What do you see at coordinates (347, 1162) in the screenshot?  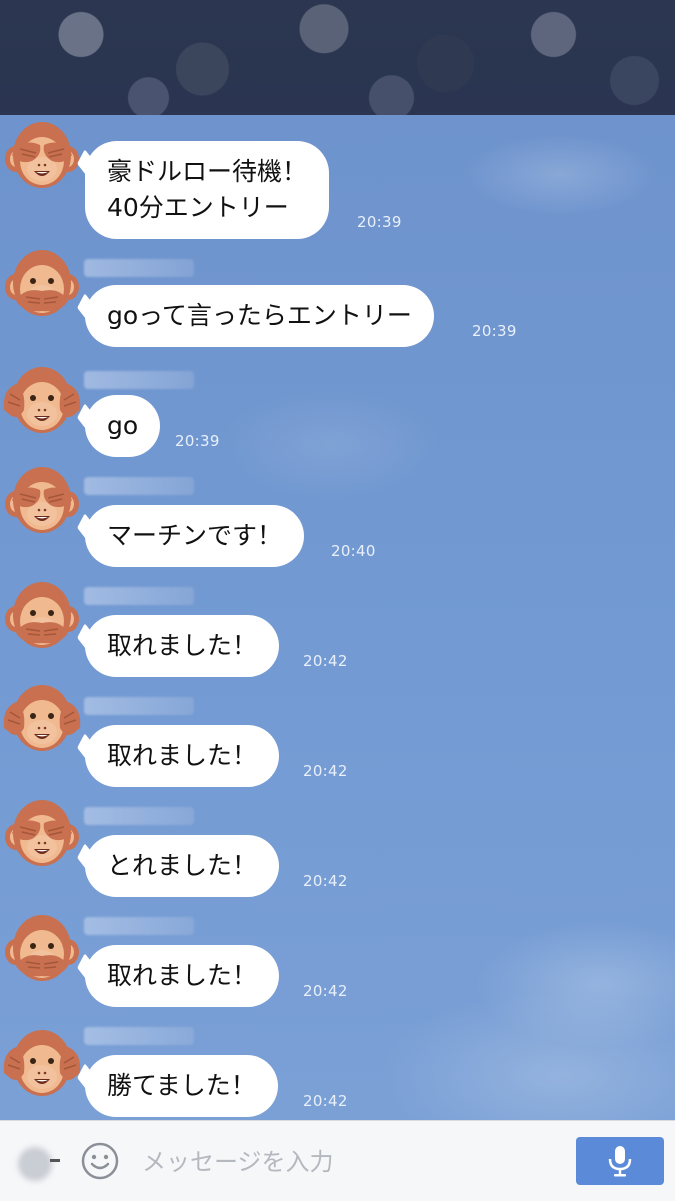 I see `message-input` at bounding box center [347, 1162].